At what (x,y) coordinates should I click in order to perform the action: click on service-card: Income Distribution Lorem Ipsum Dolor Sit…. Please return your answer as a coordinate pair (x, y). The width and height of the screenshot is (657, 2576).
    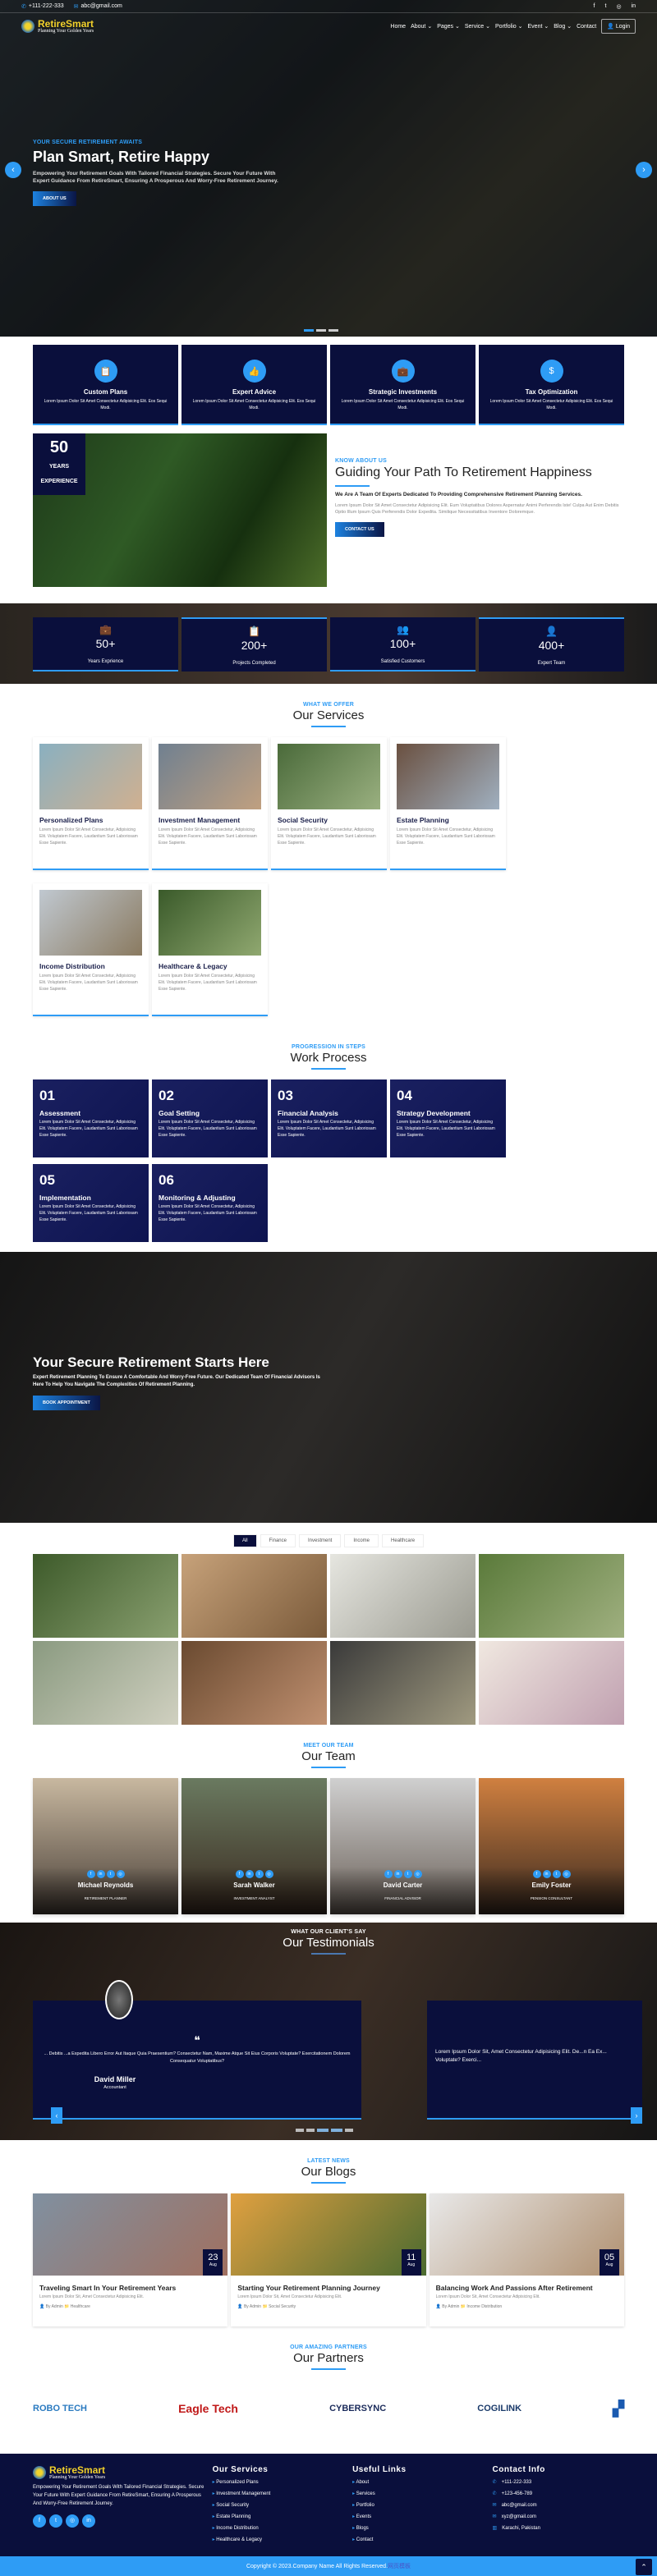
    Looking at the image, I should click on (91, 950).